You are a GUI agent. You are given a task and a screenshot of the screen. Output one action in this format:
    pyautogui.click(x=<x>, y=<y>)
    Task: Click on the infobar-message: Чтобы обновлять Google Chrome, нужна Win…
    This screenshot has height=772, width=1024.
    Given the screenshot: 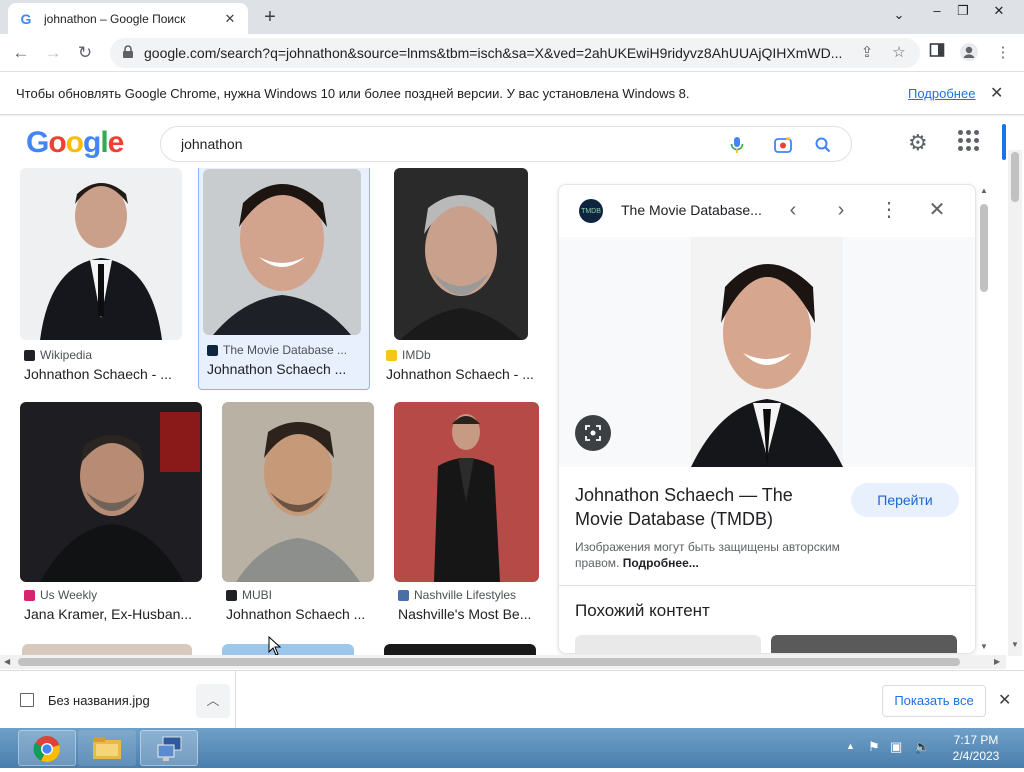 What is the action you would take?
    pyautogui.click(x=353, y=93)
    